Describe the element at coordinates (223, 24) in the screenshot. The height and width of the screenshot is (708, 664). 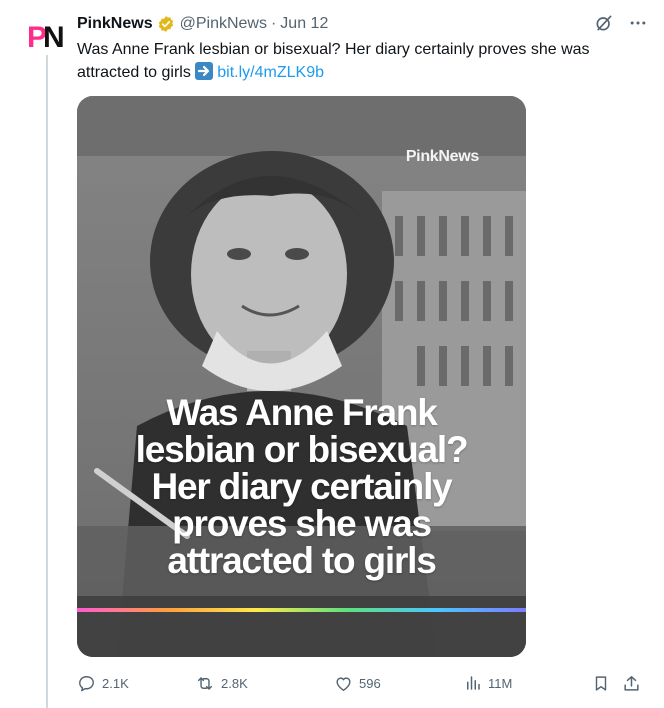
I see `author-handle: @PinkNews` at that location.